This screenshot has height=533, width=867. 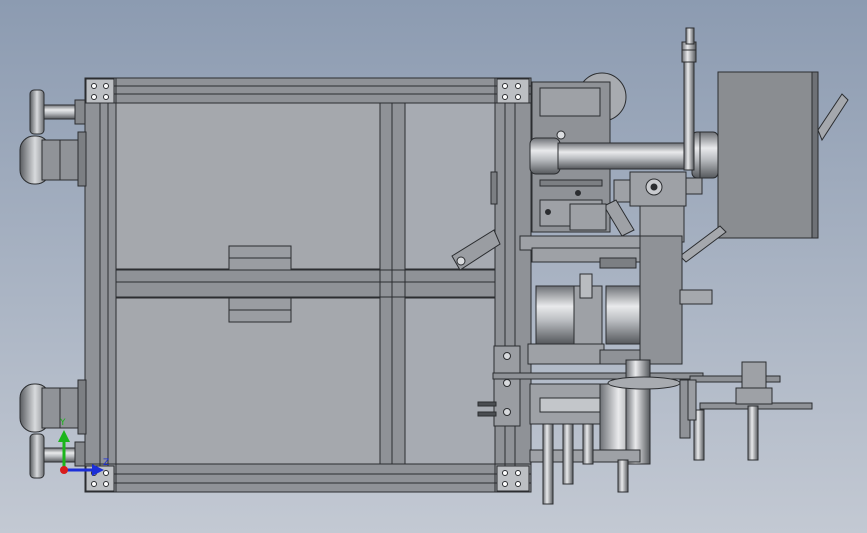 What do you see at coordinates (750, 411) in the screenshot?
I see `right-output-shafts` at bounding box center [750, 411].